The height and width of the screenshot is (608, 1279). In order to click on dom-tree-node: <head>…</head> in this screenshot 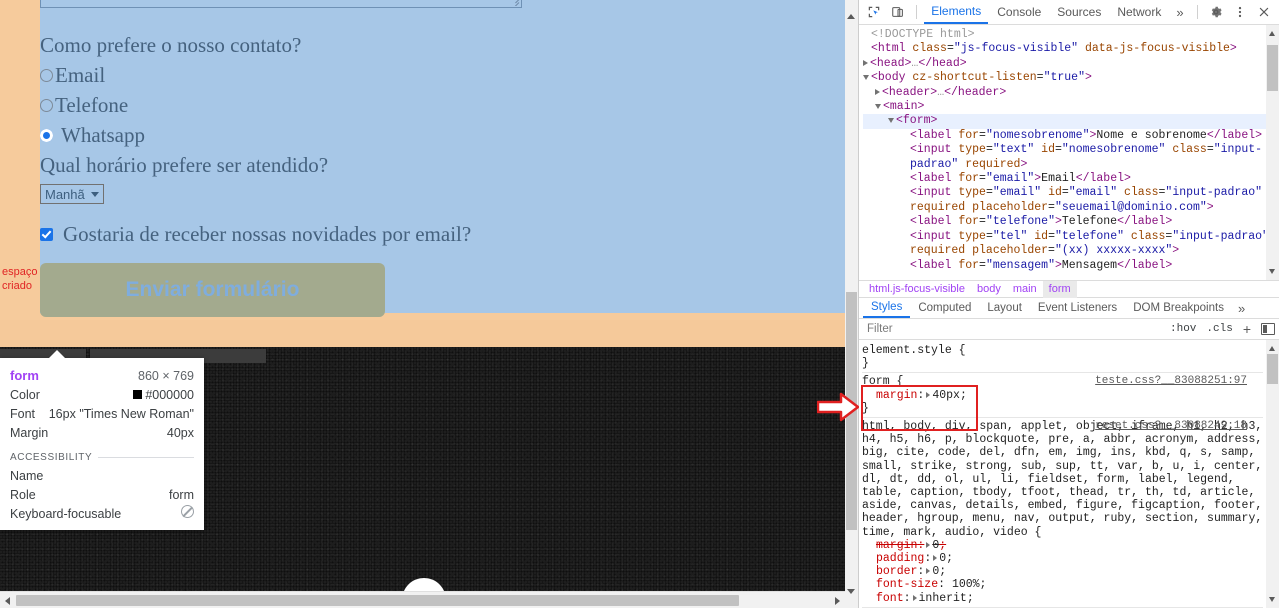, I will do `click(1071, 64)`.